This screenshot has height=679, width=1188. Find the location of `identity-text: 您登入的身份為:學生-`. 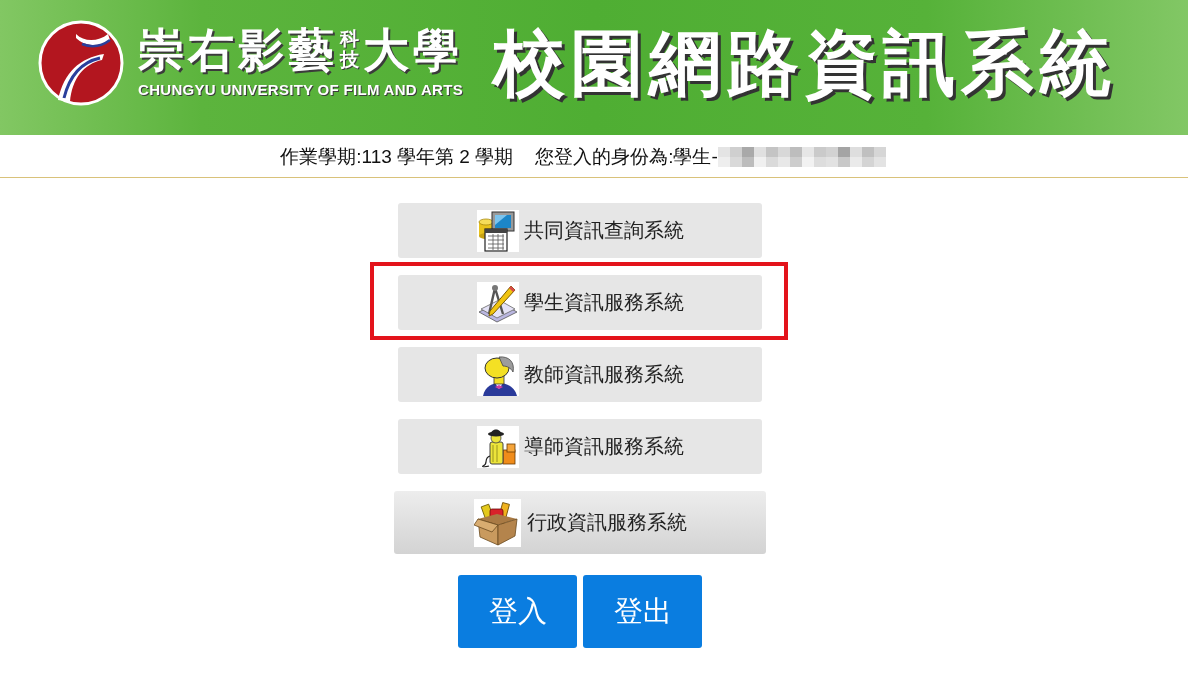

identity-text: 您登入的身份為:學生- is located at coordinates (626, 156).